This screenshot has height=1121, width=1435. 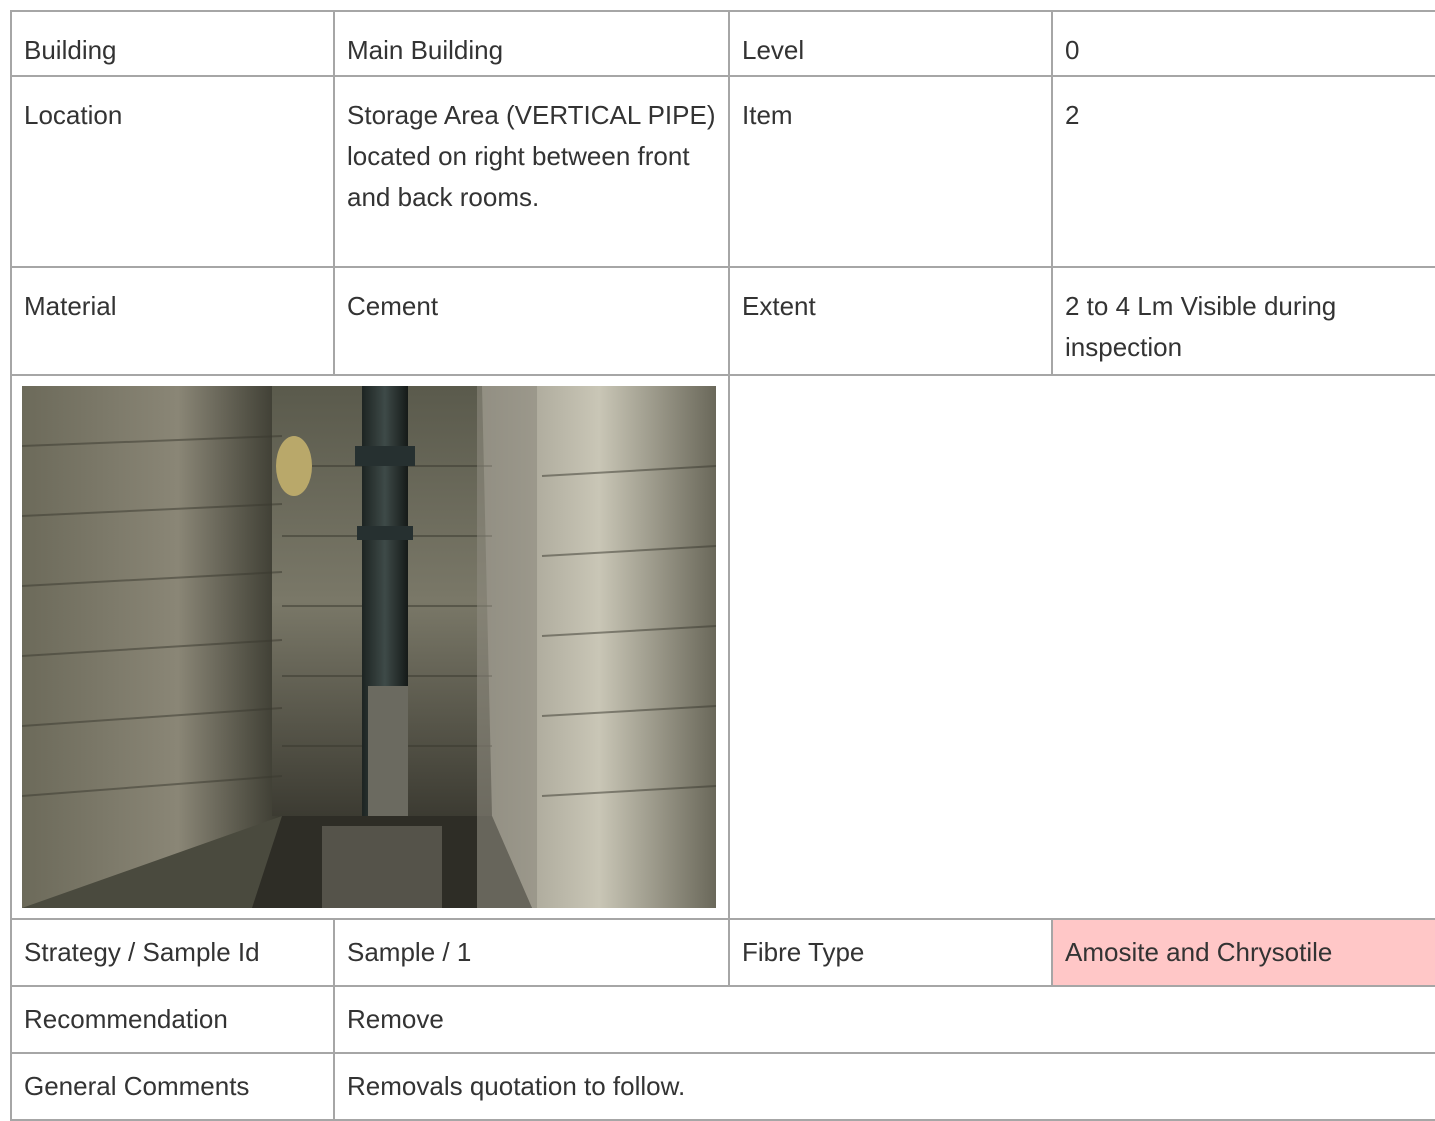 I want to click on comments-label: General Comments, so click(x=172, y=1086).